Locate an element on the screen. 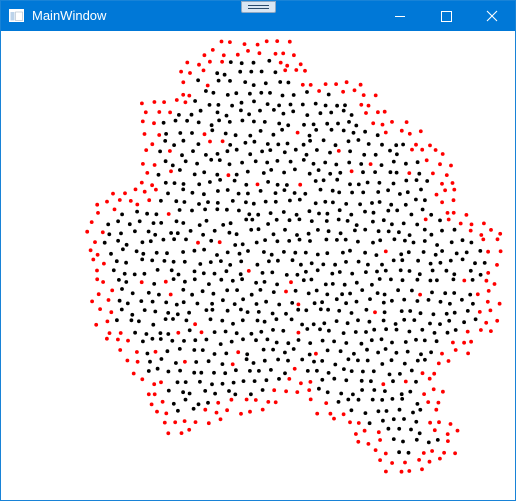  app-window-icon is located at coordinates (16, 15).